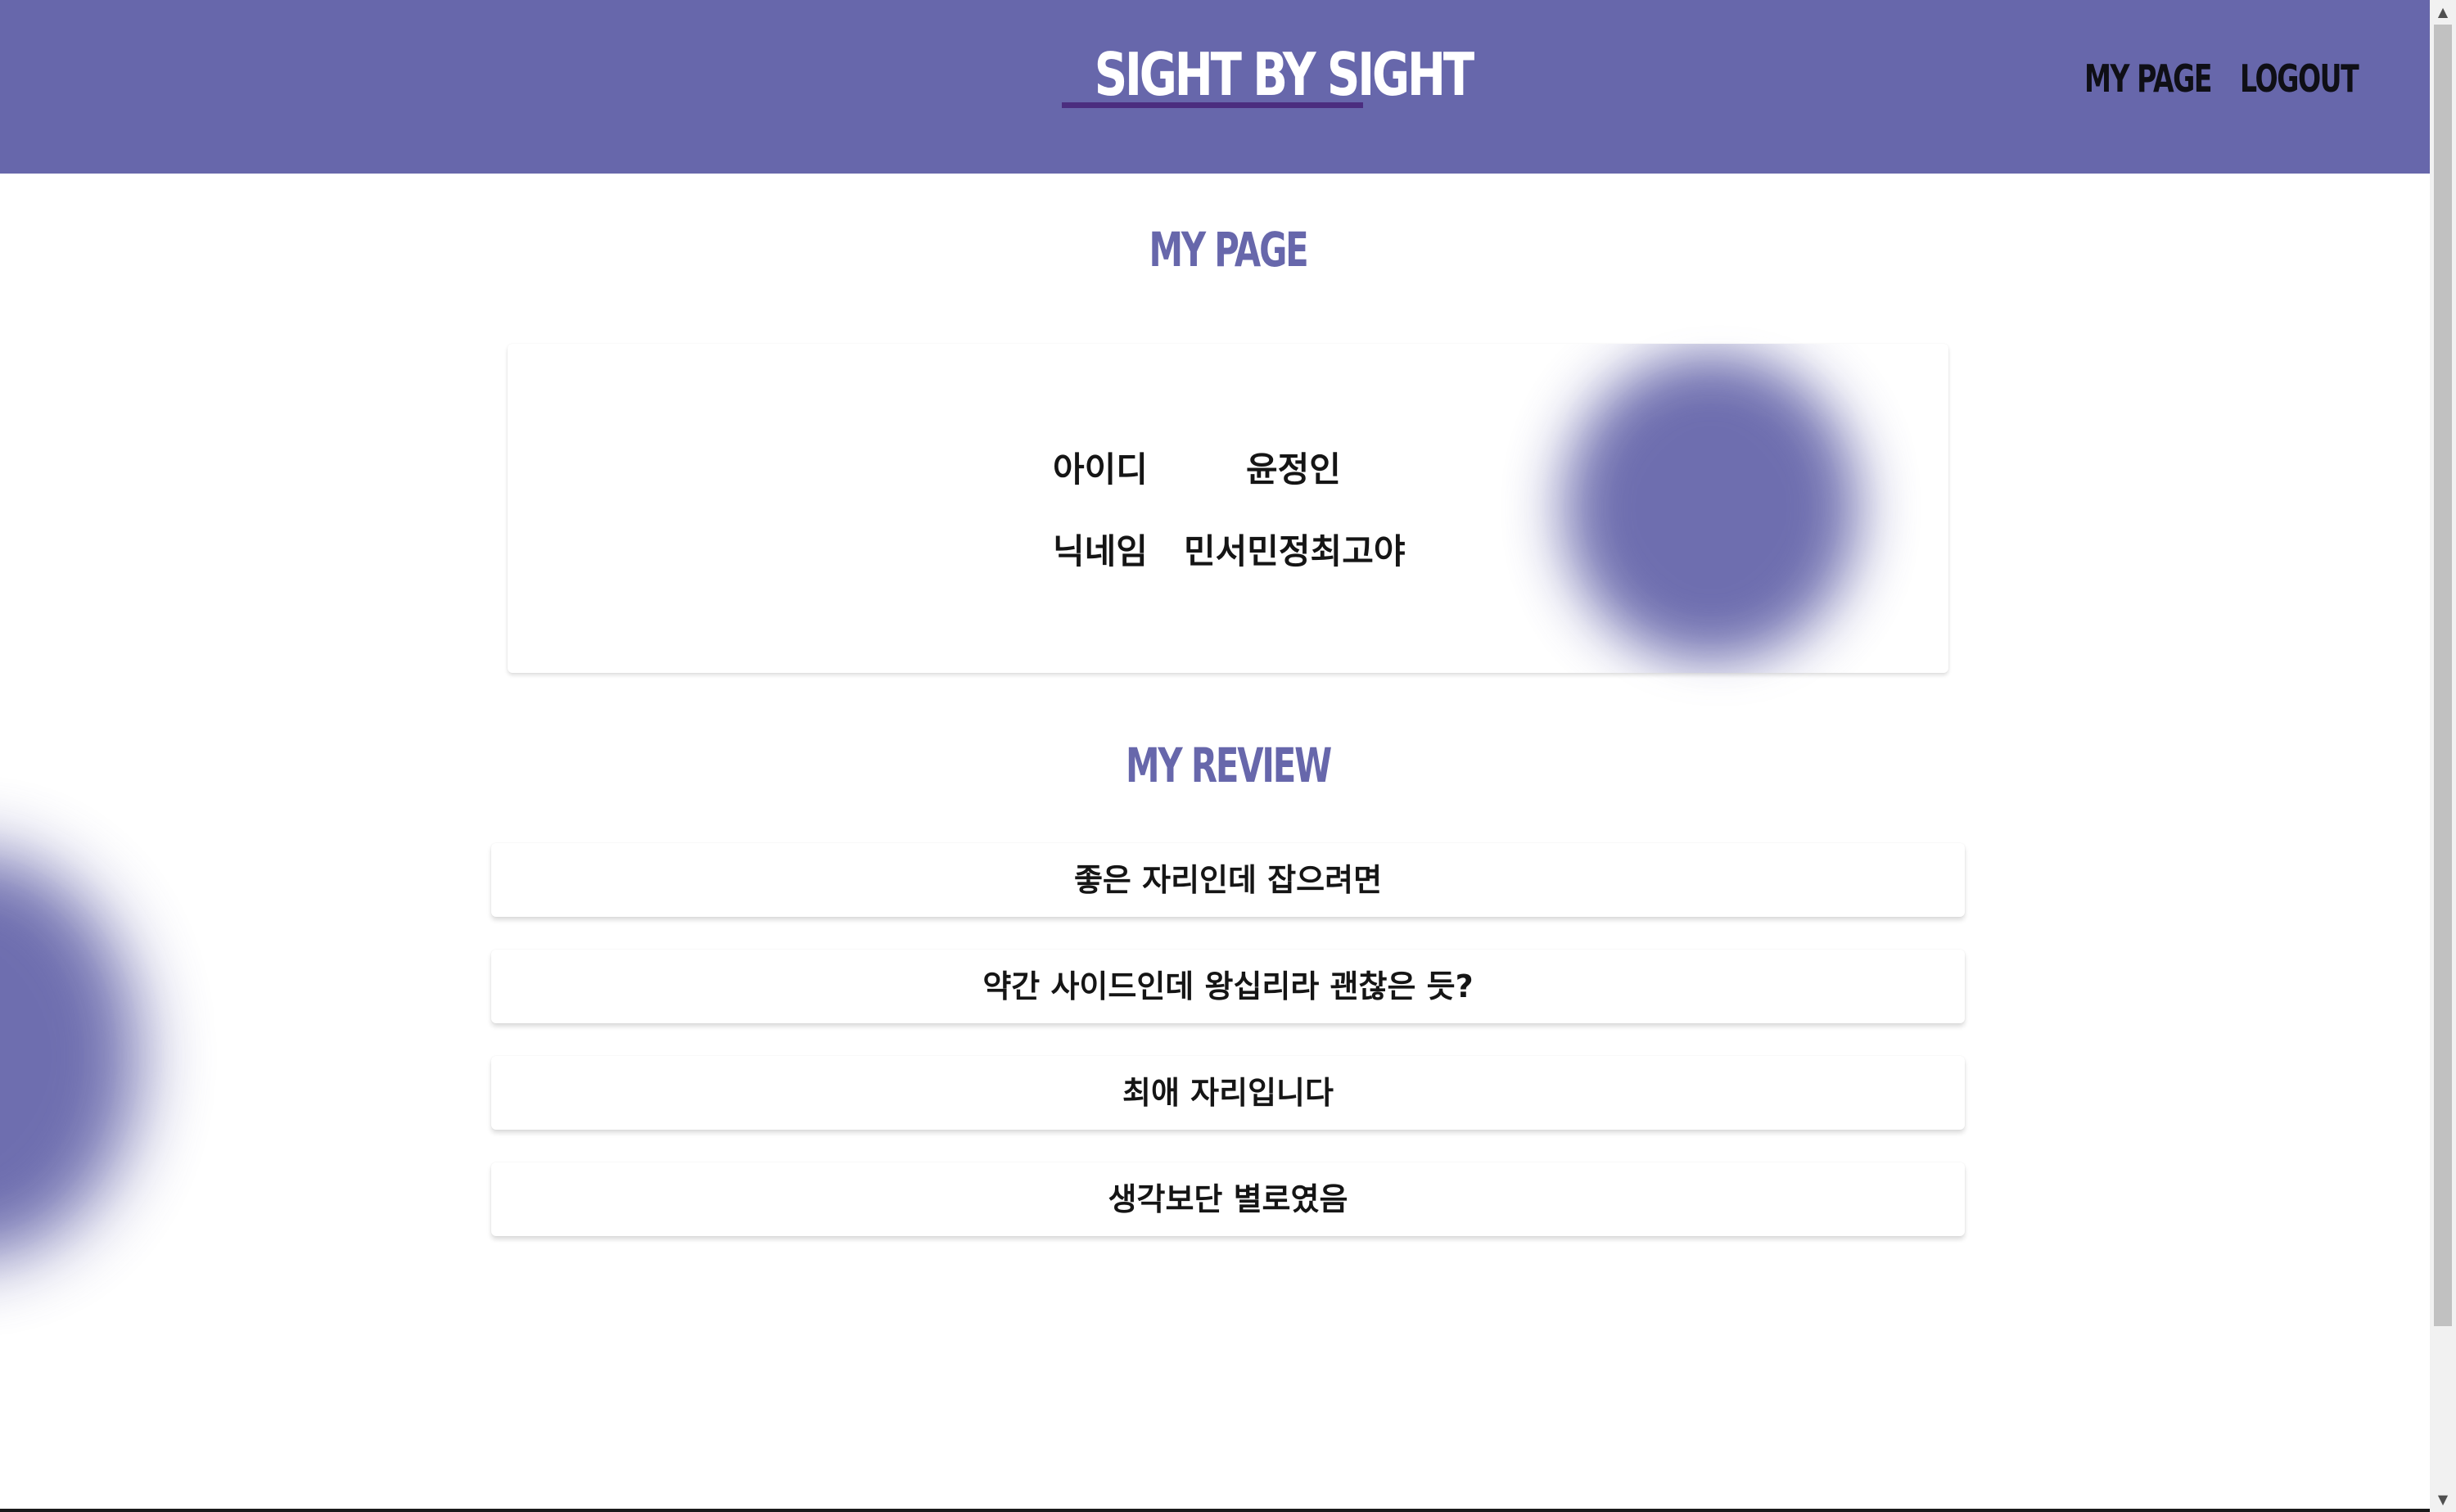 The height and width of the screenshot is (1512, 2456). I want to click on decorative-blob-card, so click(1711, 507).